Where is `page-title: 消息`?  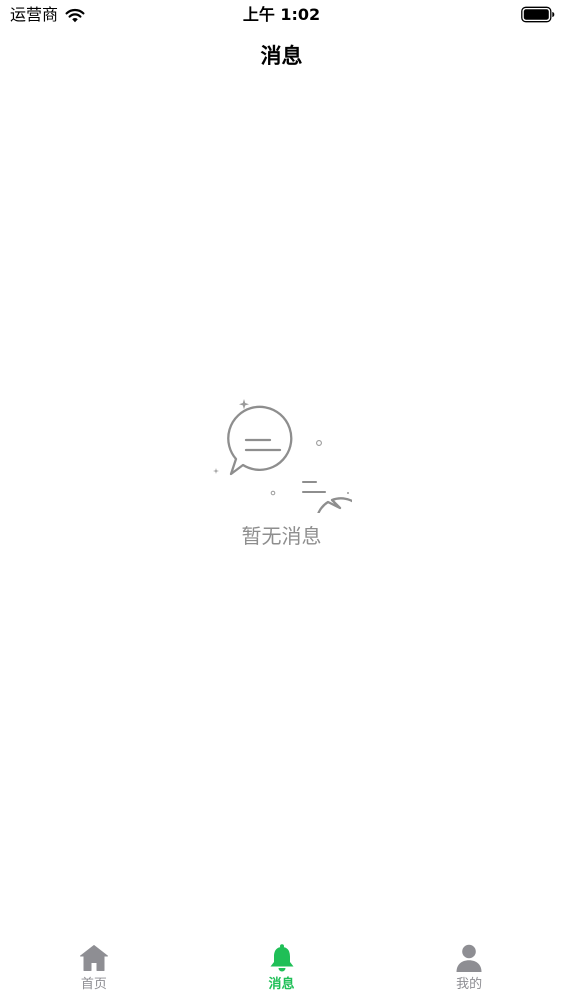
page-title: 消息 is located at coordinates (281, 56).